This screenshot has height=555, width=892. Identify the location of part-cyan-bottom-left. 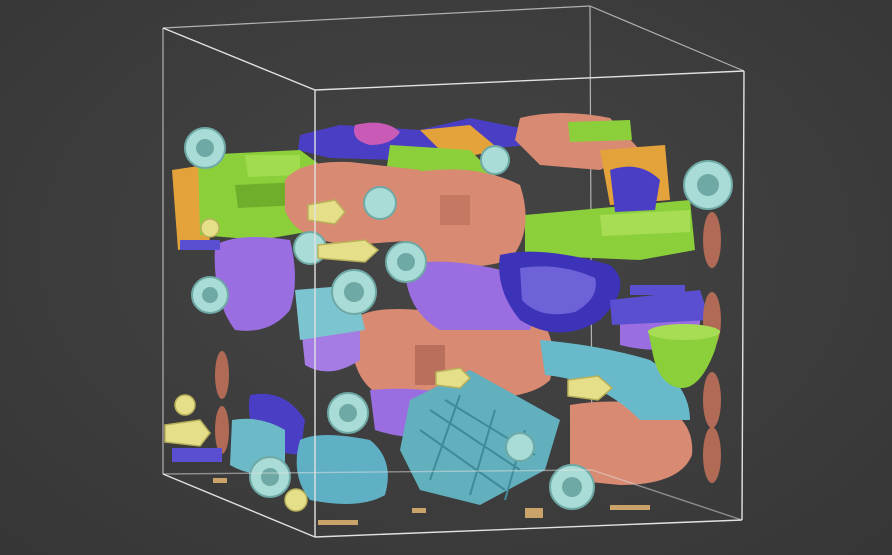
(342, 469).